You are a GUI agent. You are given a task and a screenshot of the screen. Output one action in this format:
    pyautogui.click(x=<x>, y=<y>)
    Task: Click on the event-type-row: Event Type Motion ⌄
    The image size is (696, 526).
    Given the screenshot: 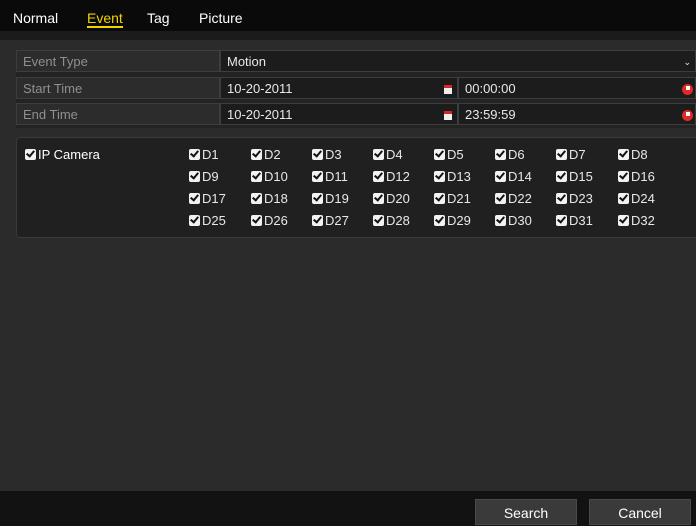 What is the action you would take?
    pyautogui.click(x=356, y=61)
    